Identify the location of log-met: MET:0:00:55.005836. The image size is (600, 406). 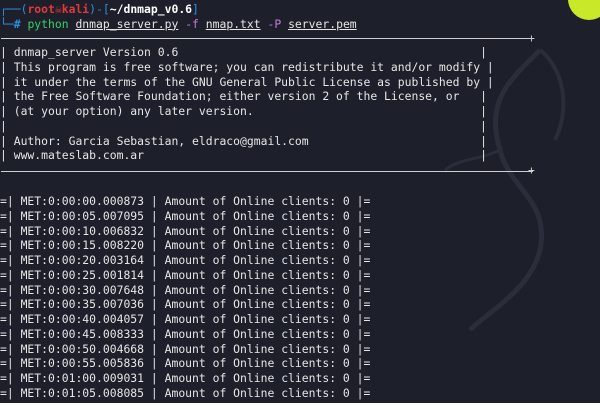
(82, 363).